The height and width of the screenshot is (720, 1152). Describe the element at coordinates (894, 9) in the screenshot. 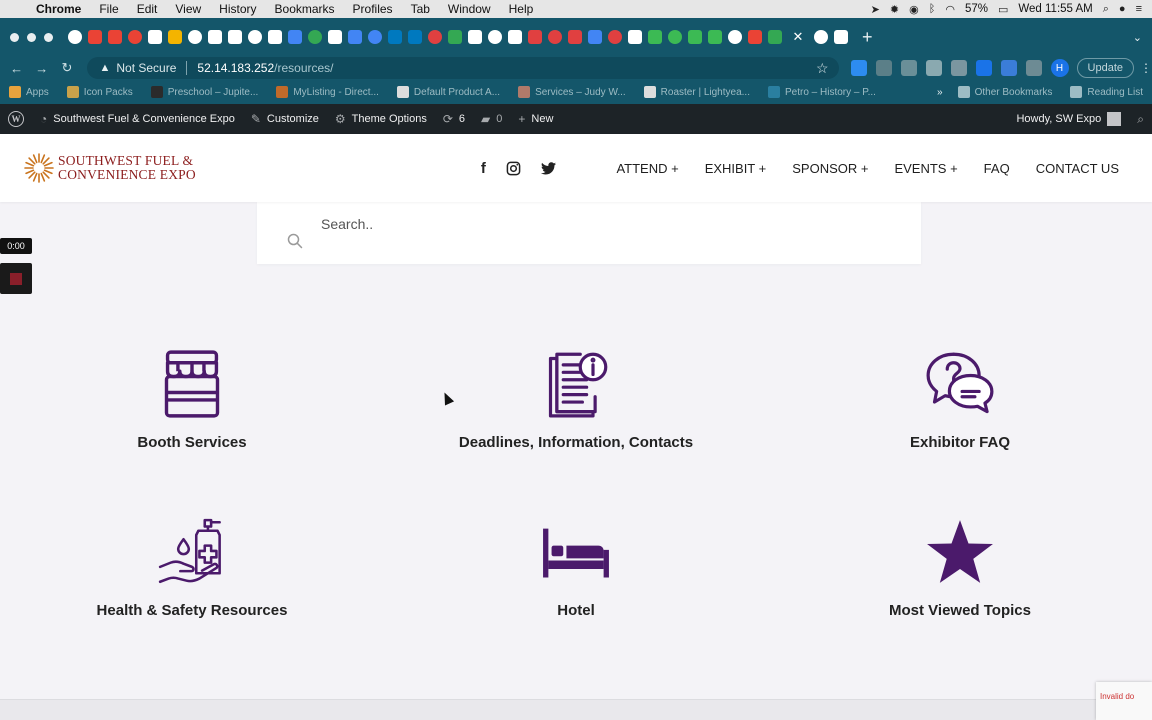

I see `gear-icon: ✹` at that location.